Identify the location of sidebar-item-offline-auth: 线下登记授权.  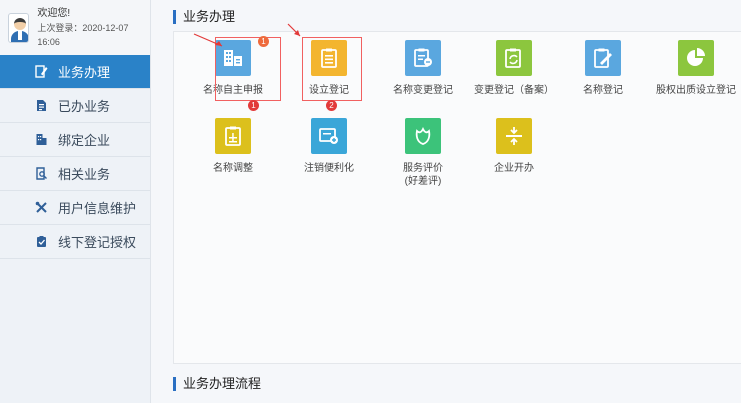
(75, 242).